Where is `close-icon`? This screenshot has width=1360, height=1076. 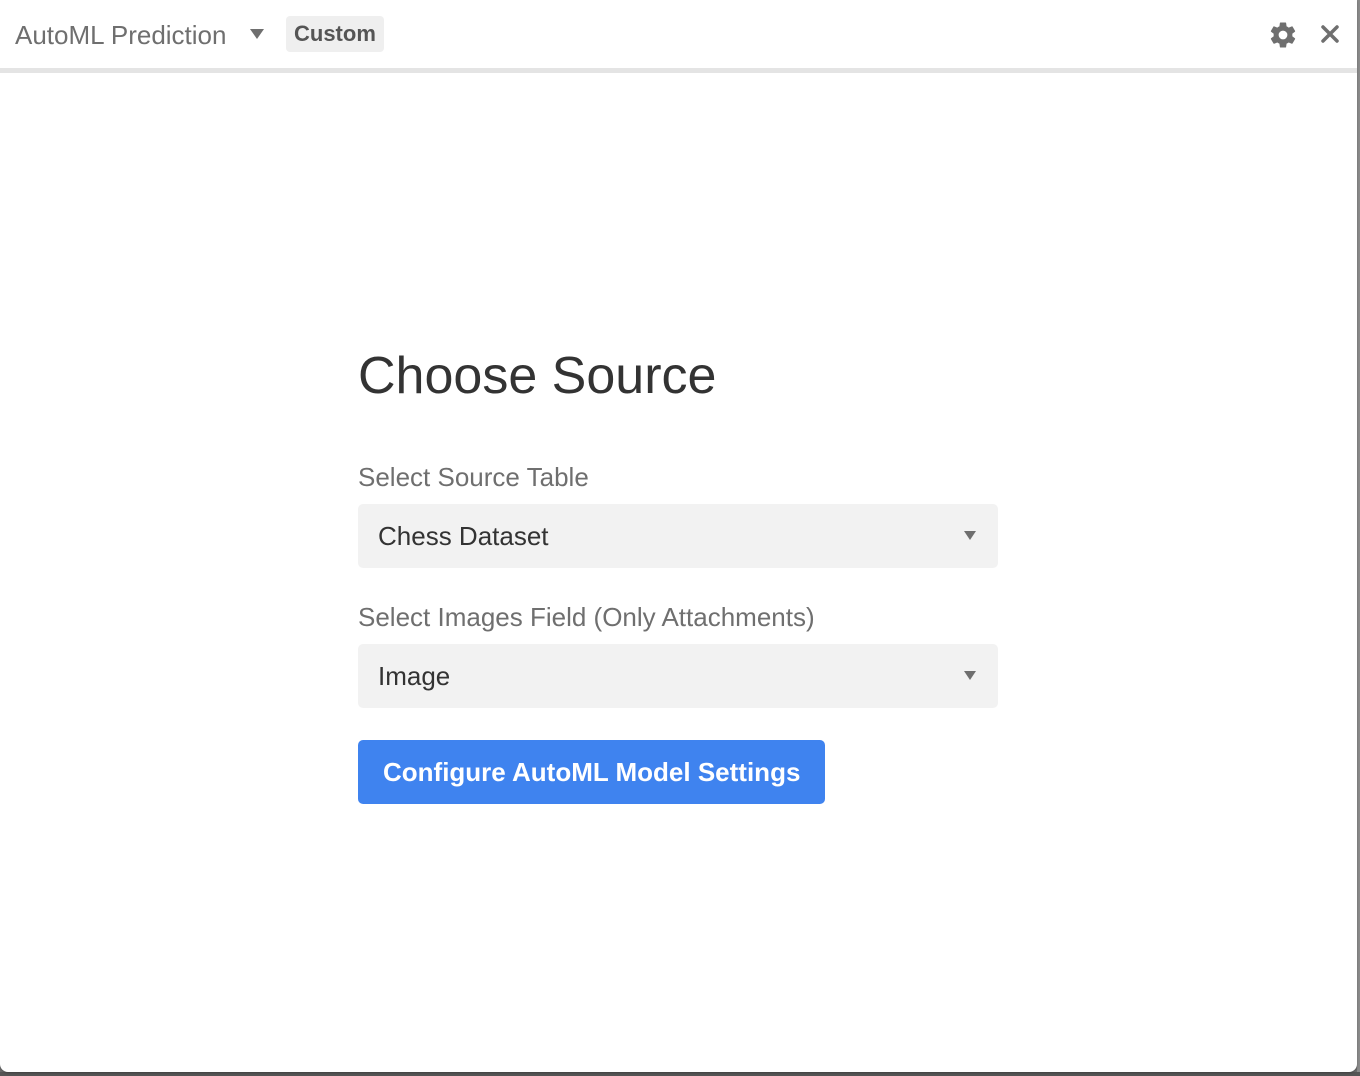
close-icon is located at coordinates (1330, 34).